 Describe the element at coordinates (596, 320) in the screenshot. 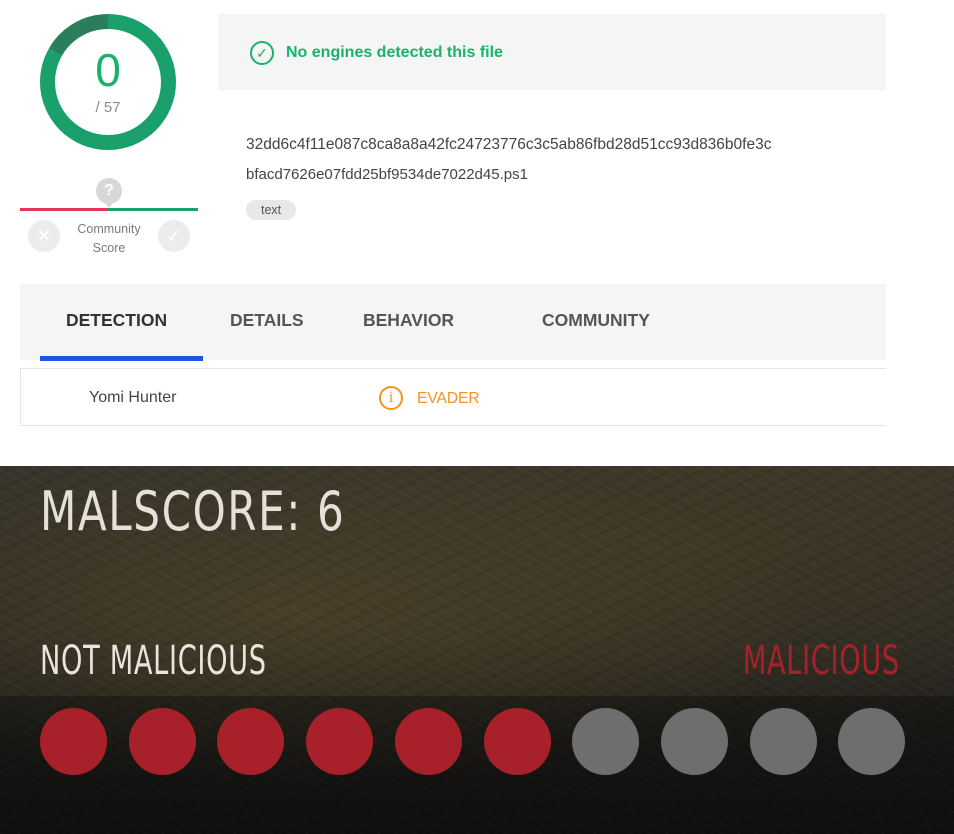

I see `tab-community: COMMUNITY` at that location.